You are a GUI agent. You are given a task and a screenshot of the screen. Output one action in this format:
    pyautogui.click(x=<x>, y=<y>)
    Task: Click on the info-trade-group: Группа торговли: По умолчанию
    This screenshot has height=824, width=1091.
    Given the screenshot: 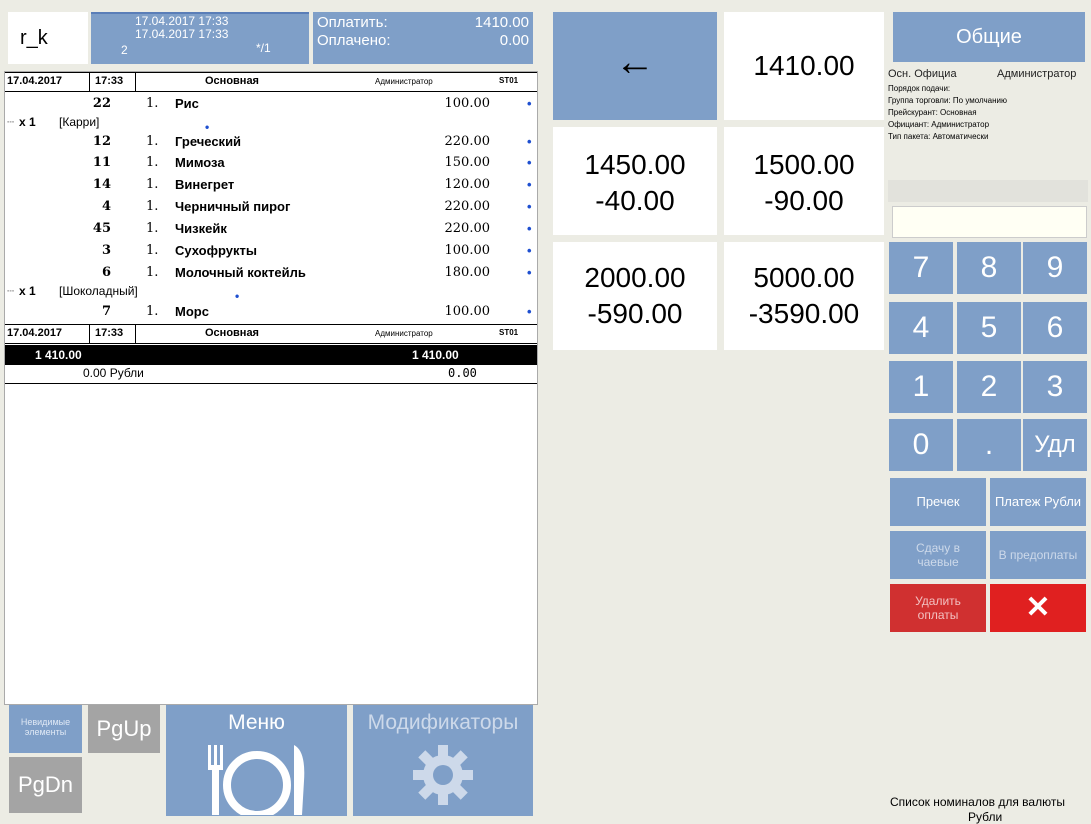 What is the action you would take?
    pyautogui.click(x=947, y=100)
    